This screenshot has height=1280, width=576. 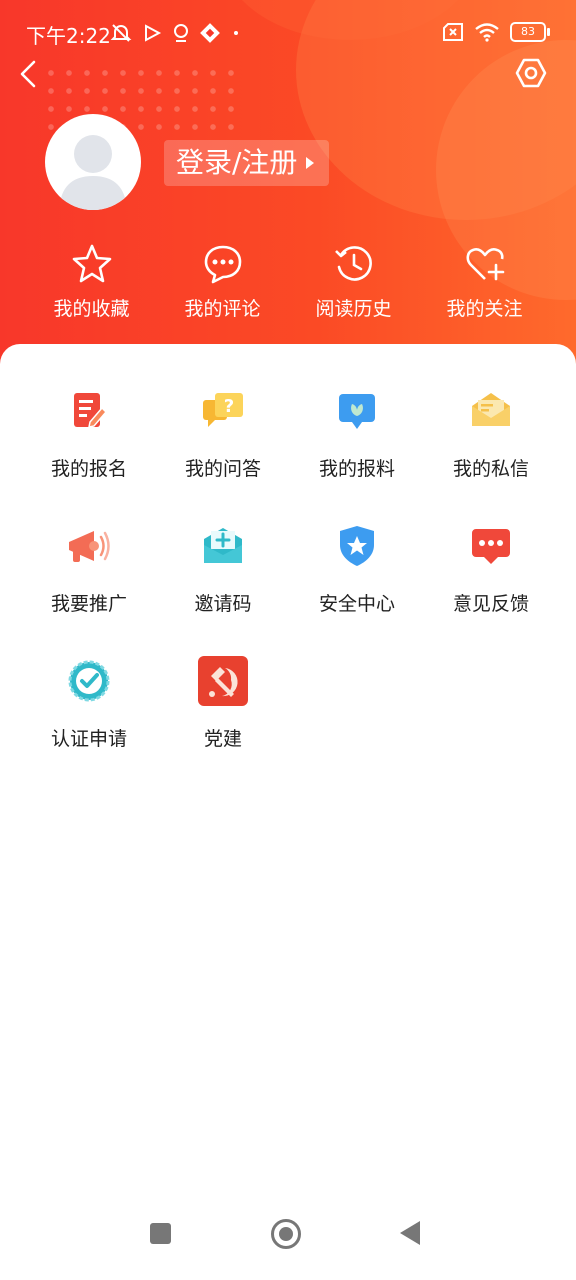 What do you see at coordinates (89, 433) in the screenshot?
I see `grid-item-signup: 我的报名` at bounding box center [89, 433].